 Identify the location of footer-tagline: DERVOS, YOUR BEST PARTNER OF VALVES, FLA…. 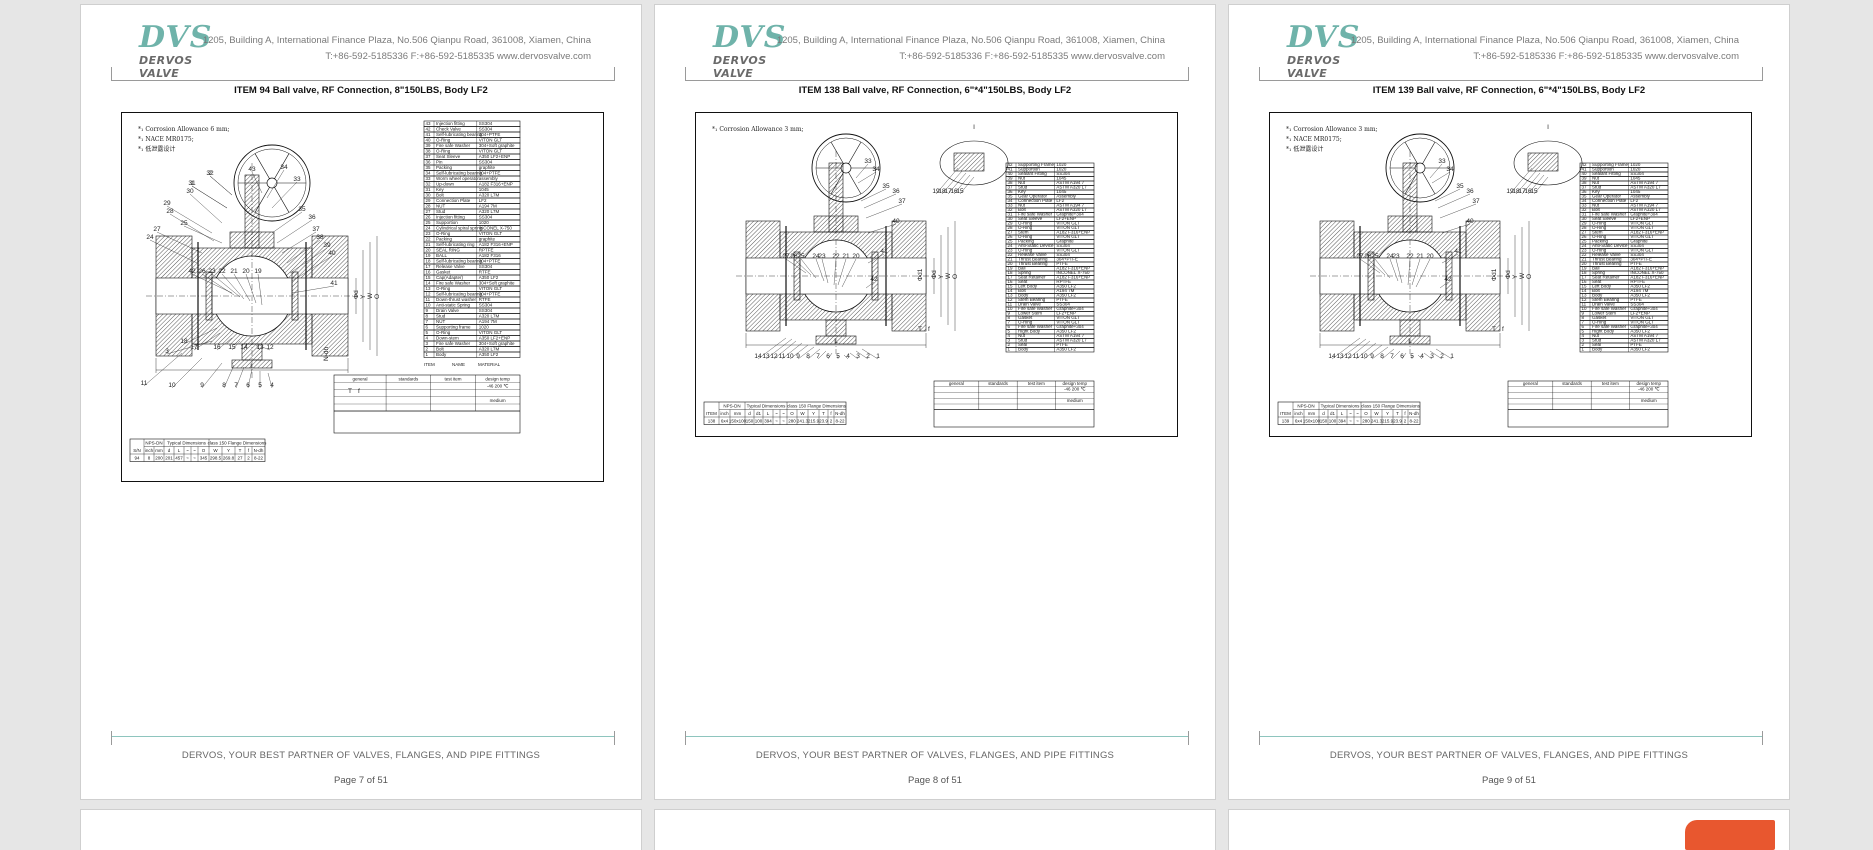
(1509, 755).